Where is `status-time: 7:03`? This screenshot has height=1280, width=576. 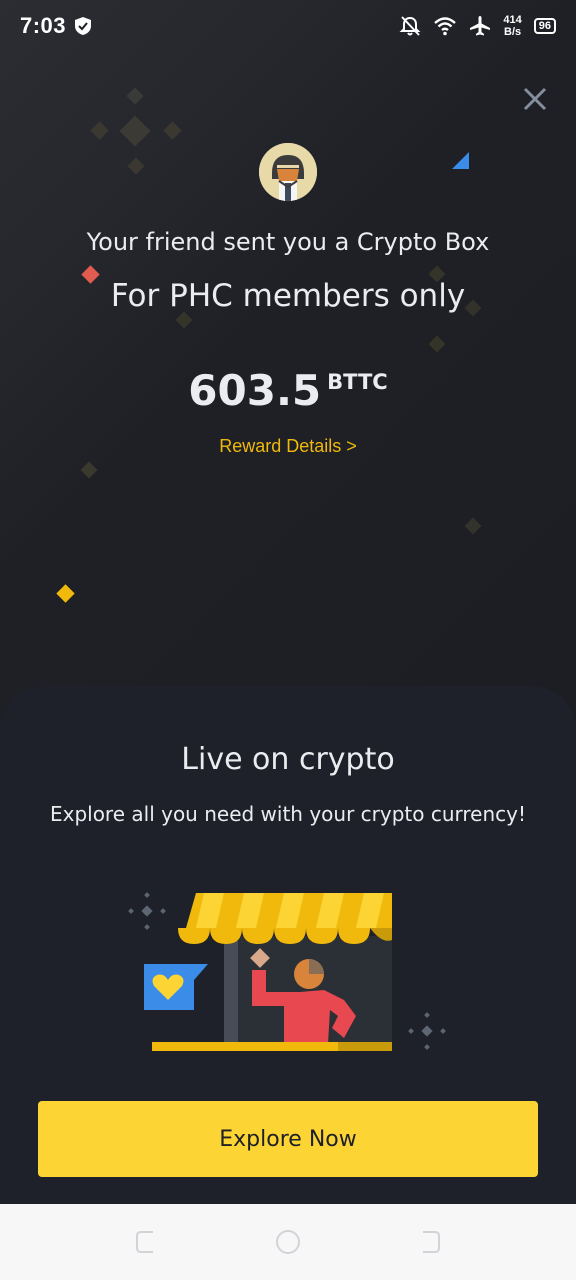
status-time: 7:03 is located at coordinates (43, 25).